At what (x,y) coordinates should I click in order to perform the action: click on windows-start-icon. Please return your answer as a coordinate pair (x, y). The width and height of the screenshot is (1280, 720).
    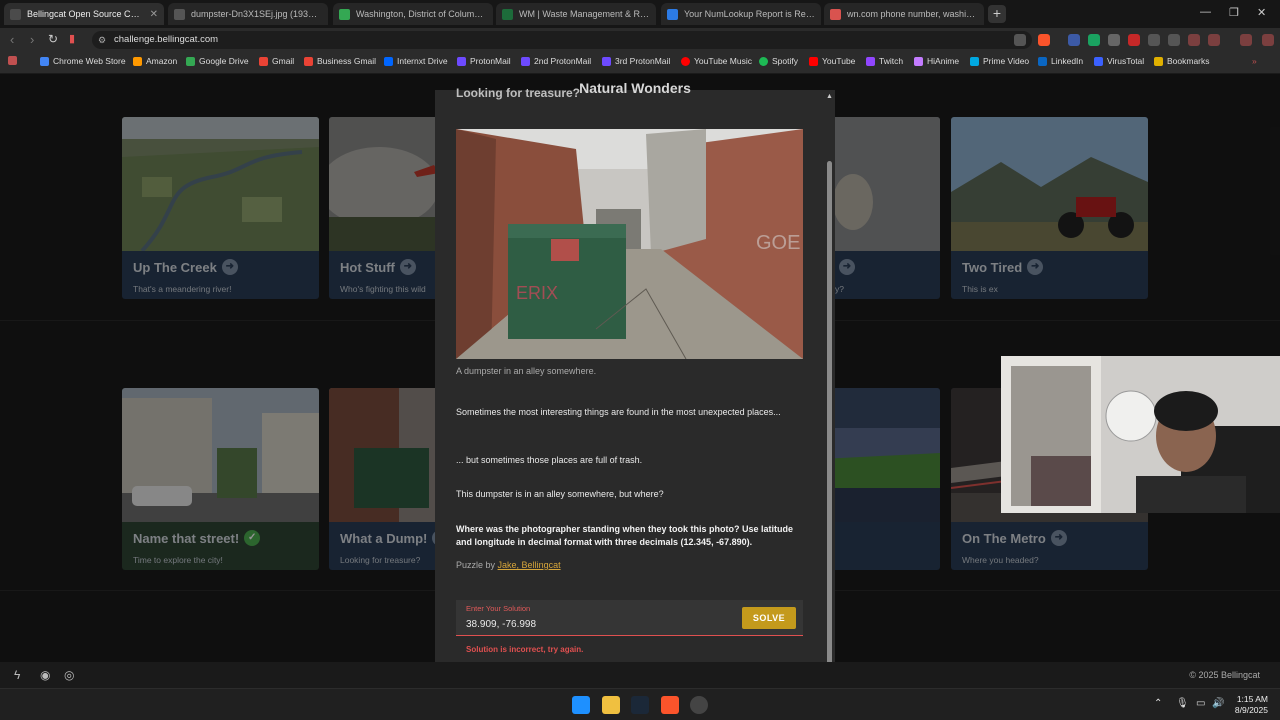
    Looking at the image, I should click on (581, 705).